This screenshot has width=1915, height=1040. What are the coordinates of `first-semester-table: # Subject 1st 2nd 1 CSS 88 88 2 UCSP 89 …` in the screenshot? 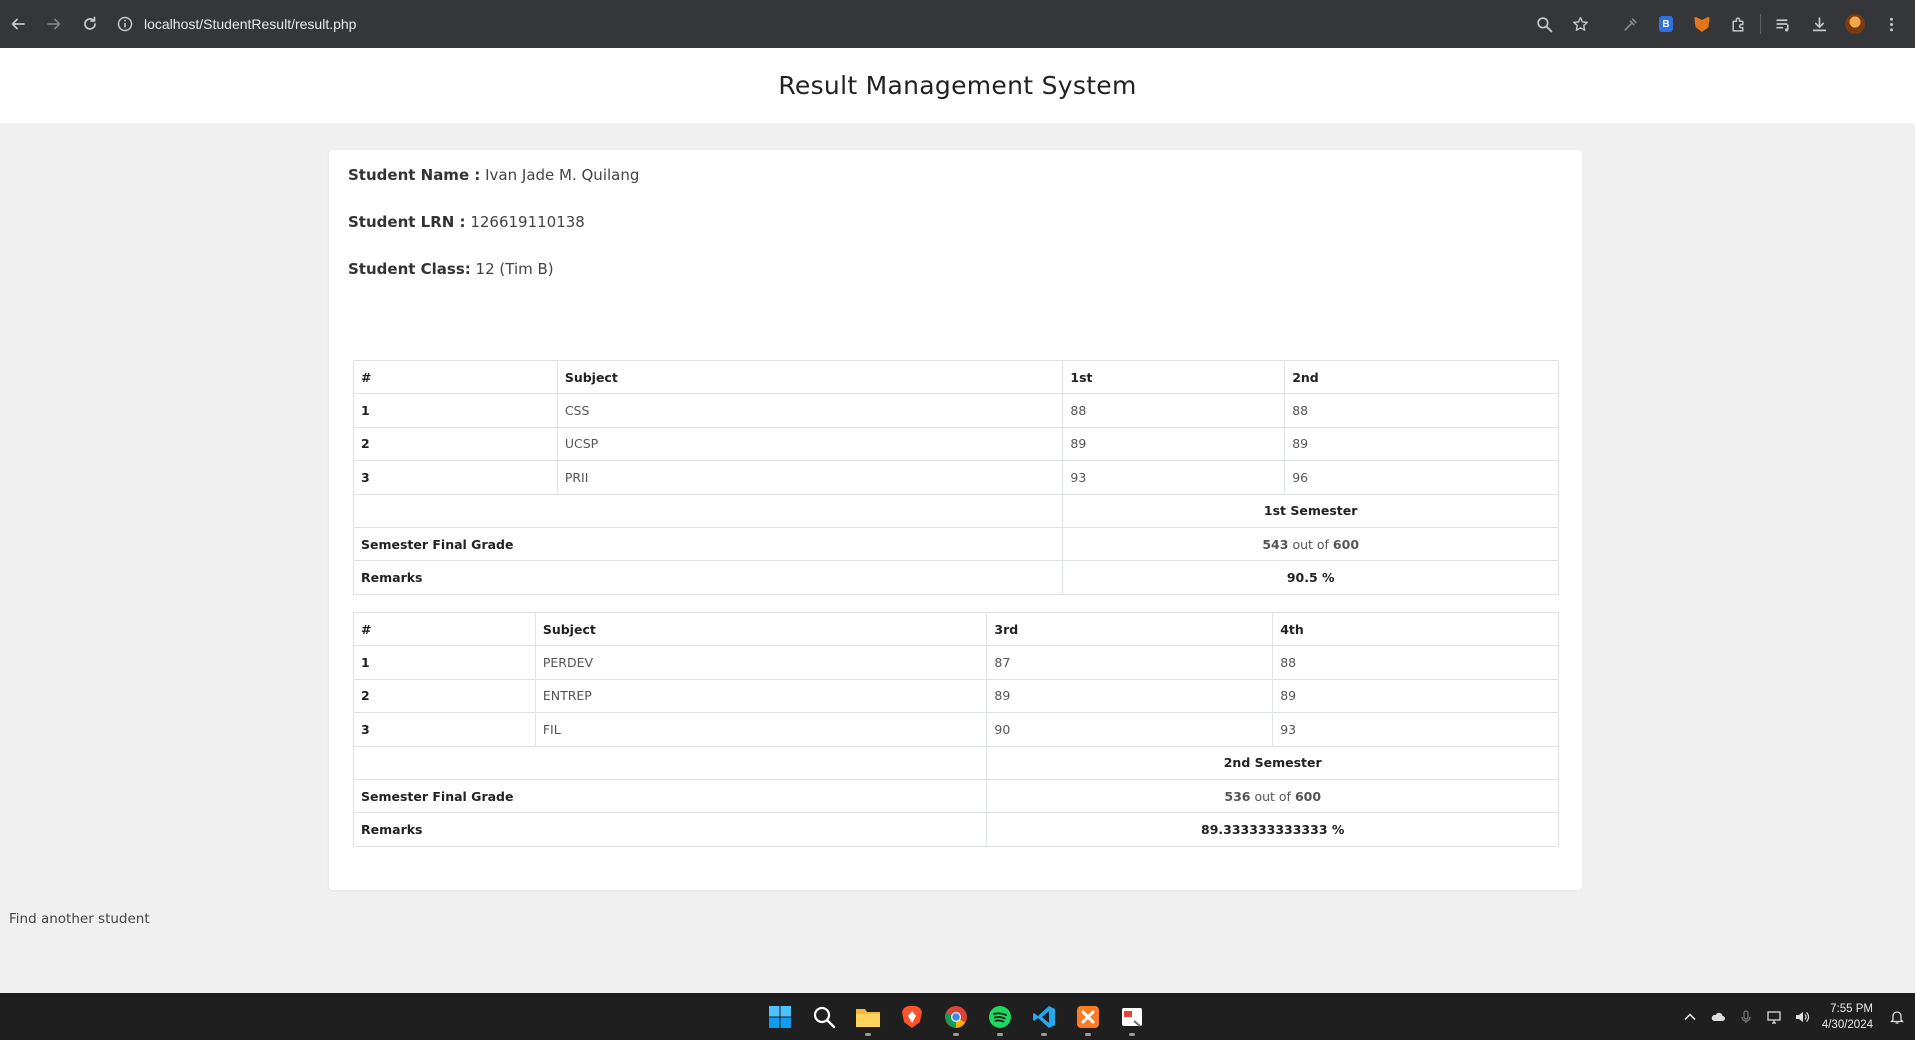 It's located at (955, 477).